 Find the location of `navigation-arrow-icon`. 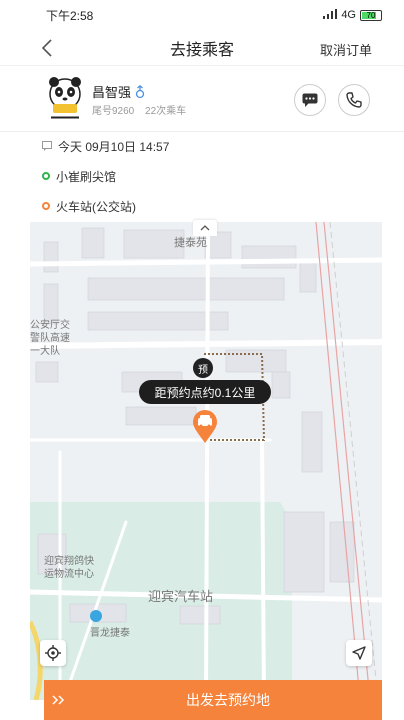

navigation-arrow-icon is located at coordinates (359, 653).